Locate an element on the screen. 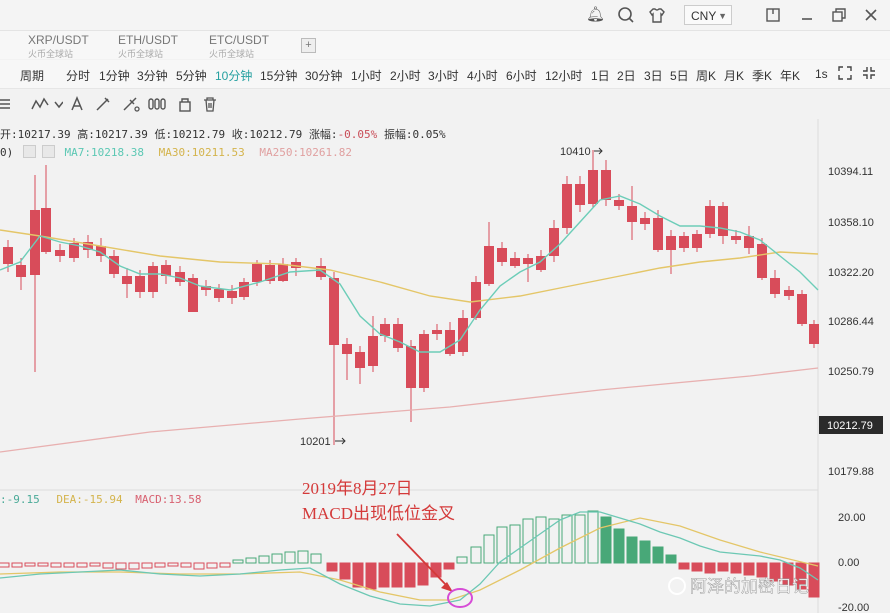  current-price-label: 10212.79 is located at coordinates (850, 426).